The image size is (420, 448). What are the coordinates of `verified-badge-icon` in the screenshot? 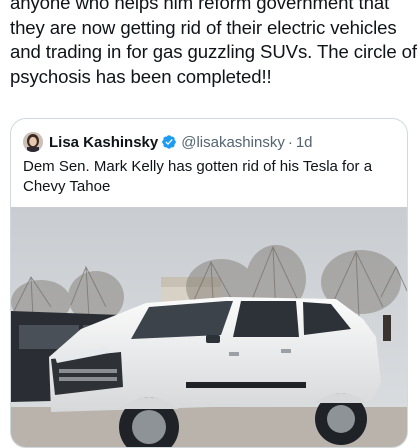 It's located at (169, 142).